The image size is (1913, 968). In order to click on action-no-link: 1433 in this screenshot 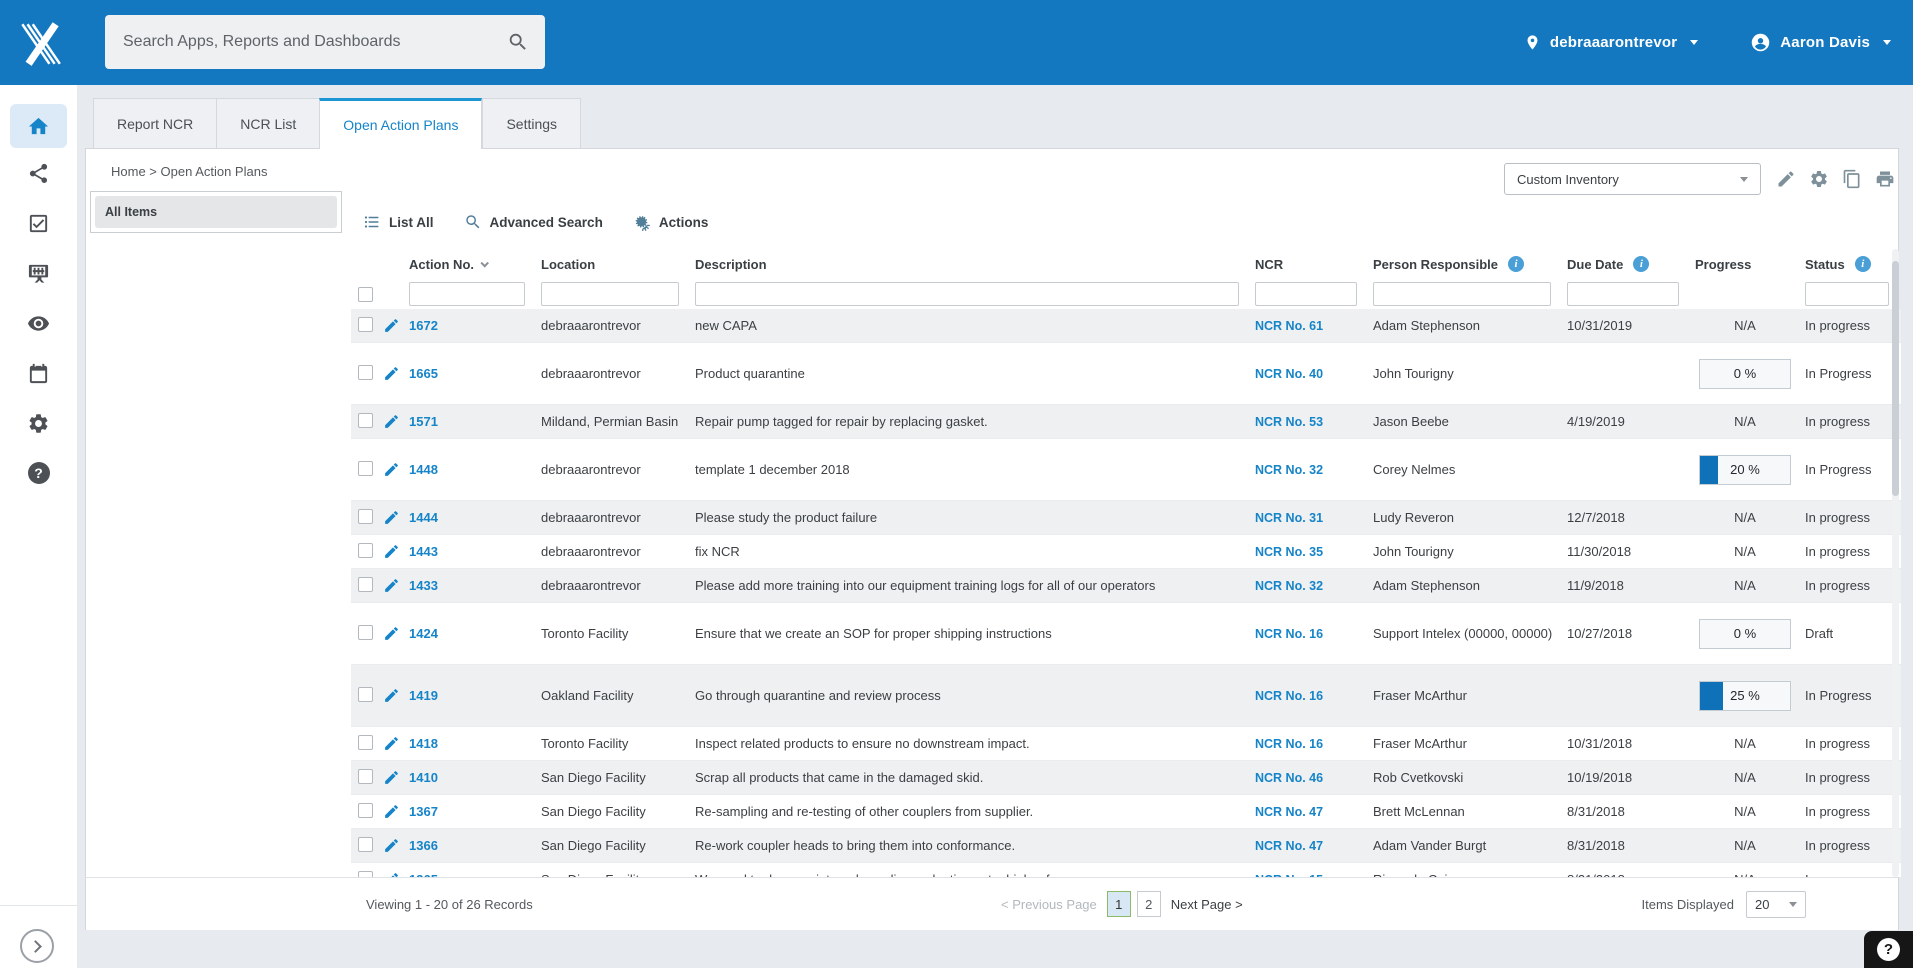, I will do `click(423, 585)`.